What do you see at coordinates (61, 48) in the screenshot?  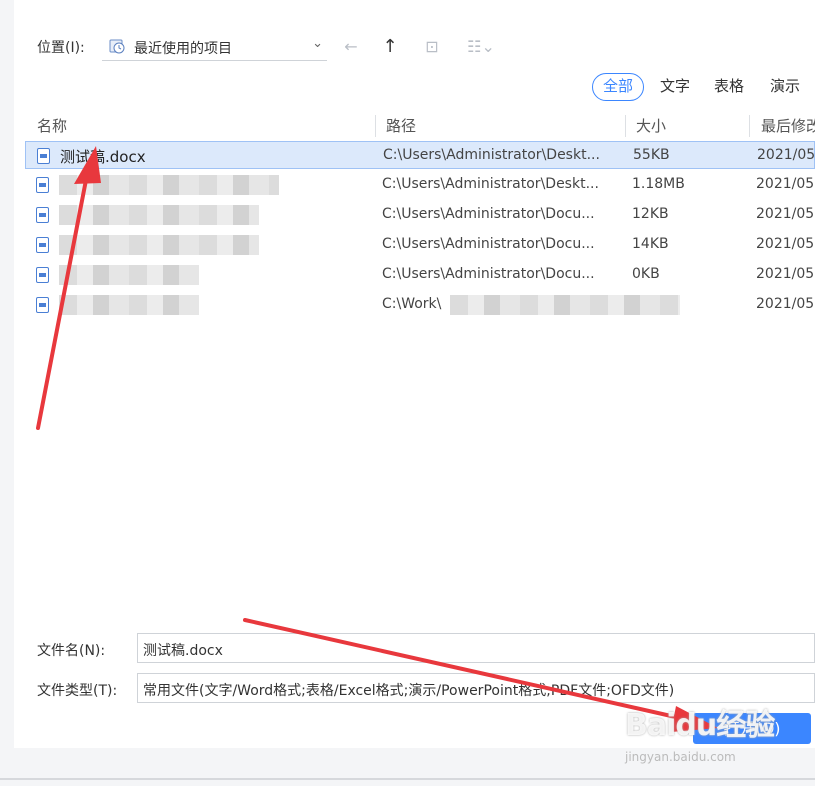 I see `location-label: 位置(I):` at bounding box center [61, 48].